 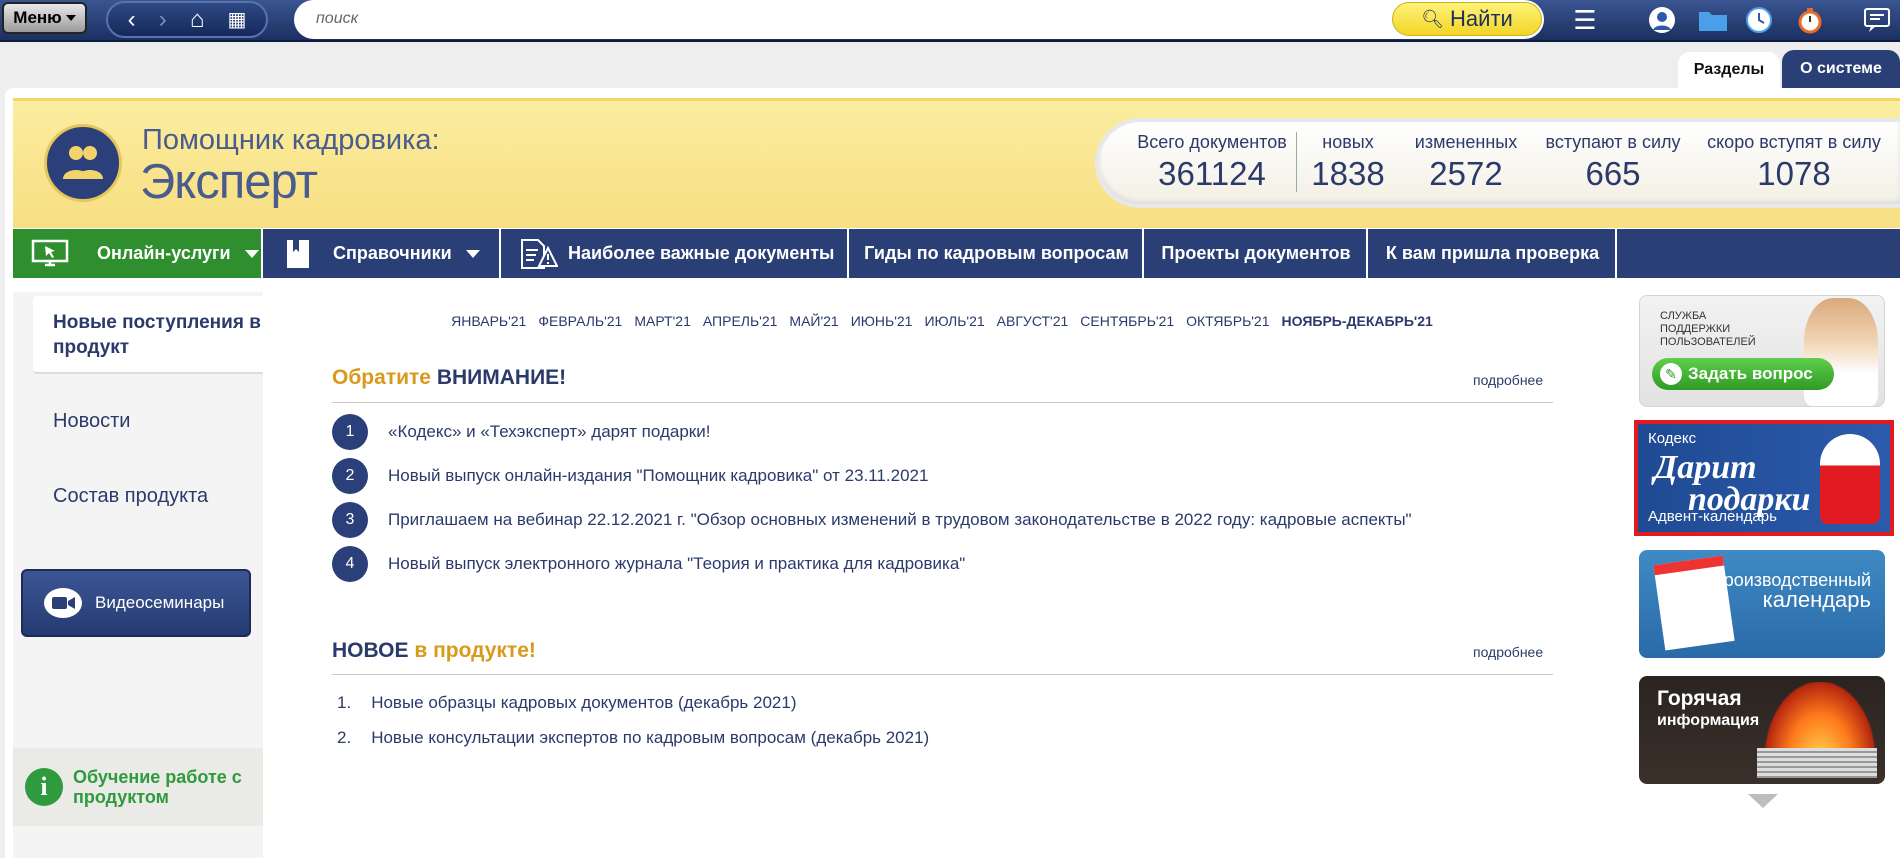 I want to click on stat-soon-effective: скоро вступят в силу 1078, so click(x=1794, y=162).